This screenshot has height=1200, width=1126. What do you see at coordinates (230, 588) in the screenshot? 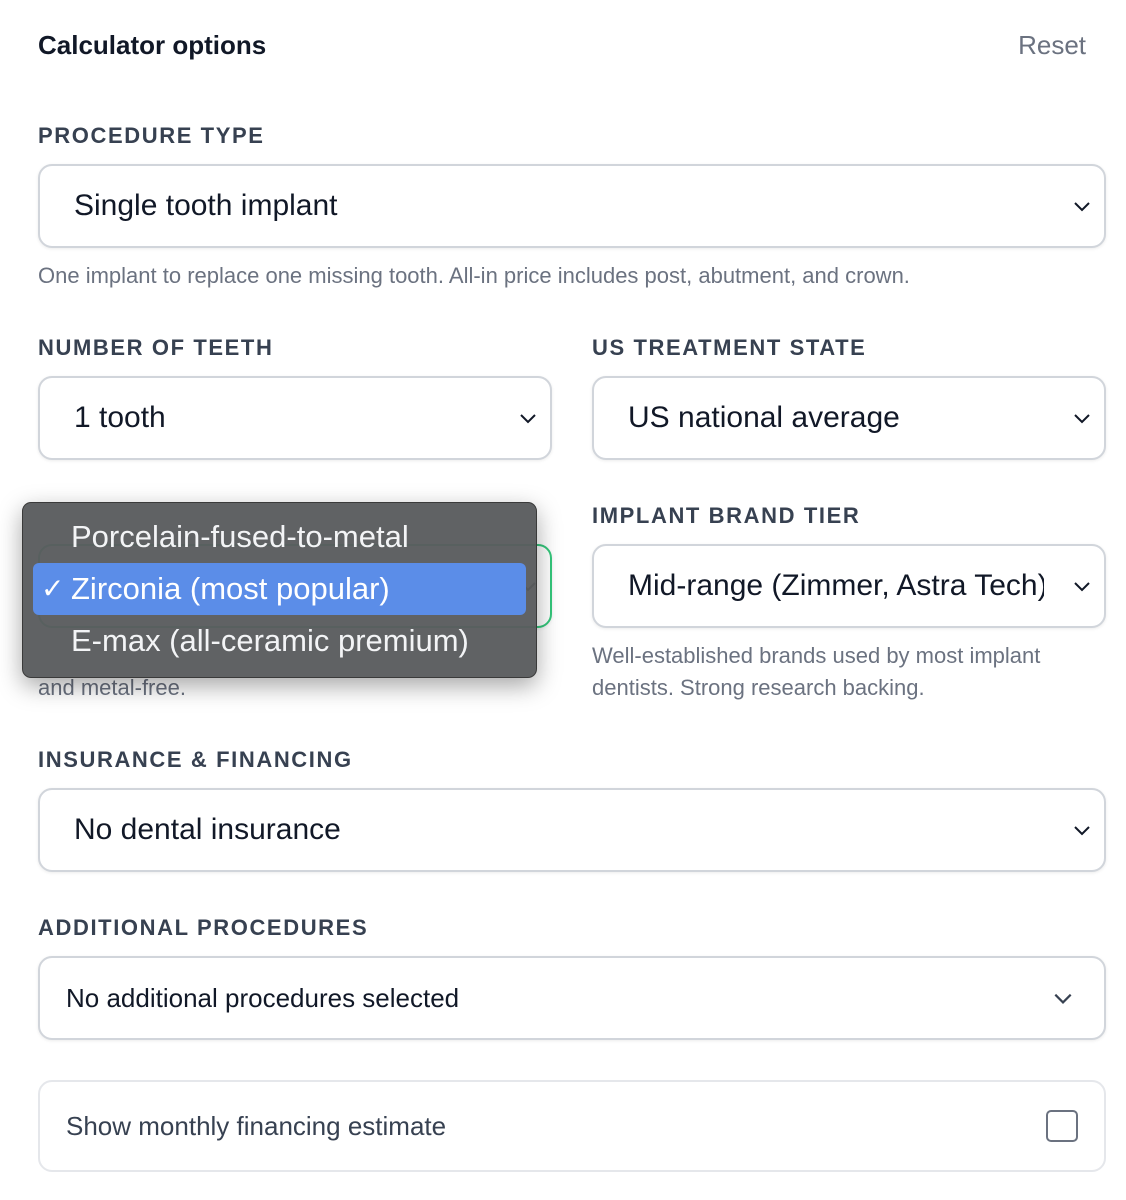
I see `option-label: Zirconia (most popular)` at bounding box center [230, 588].